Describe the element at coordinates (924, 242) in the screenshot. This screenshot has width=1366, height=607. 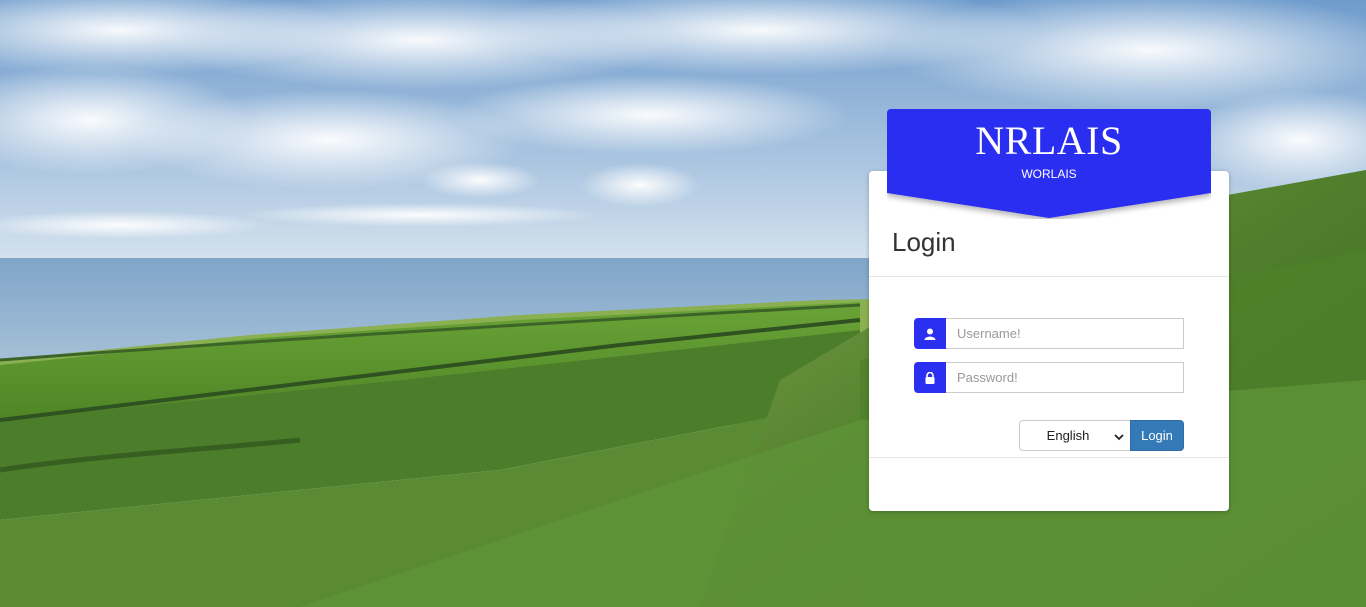
I see `login-title: Login` at that location.